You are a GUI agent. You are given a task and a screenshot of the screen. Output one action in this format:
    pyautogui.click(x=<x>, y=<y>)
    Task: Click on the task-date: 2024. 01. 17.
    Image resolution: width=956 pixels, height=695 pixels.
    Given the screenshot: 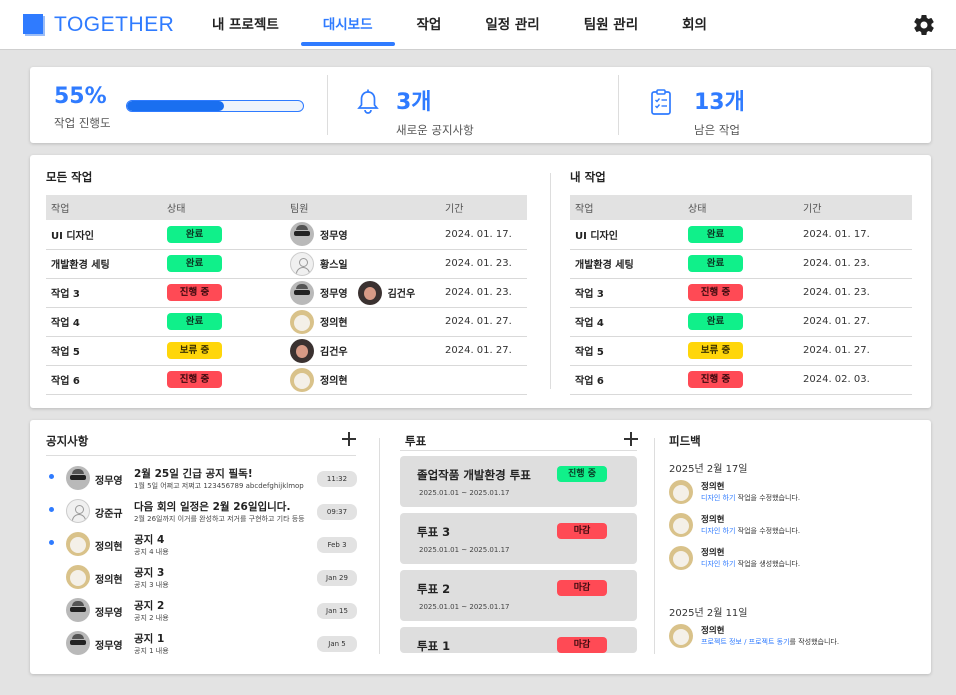 What is the action you would take?
    pyautogui.click(x=483, y=235)
    